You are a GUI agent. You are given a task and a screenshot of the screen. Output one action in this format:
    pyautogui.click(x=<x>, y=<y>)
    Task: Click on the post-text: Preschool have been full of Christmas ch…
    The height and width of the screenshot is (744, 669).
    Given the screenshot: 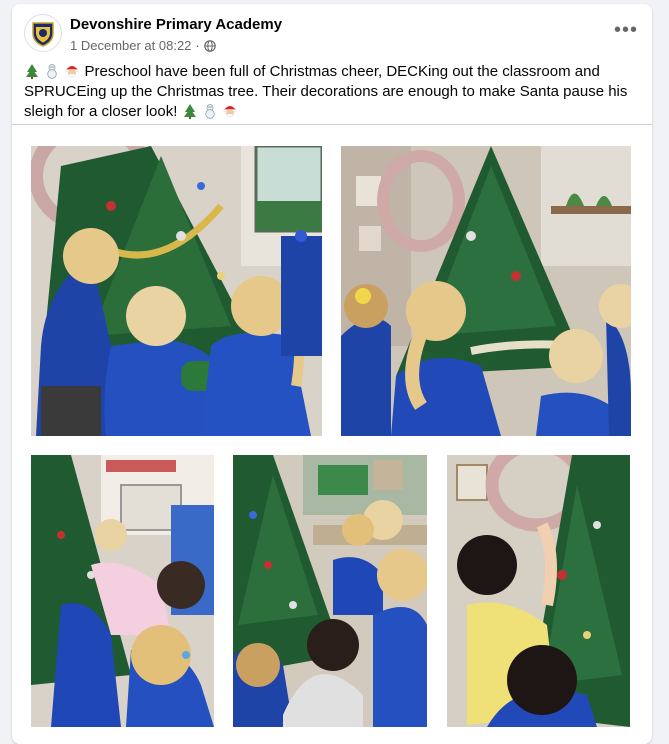 What is the action you would take?
    pyautogui.click(x=328, y=92)
    